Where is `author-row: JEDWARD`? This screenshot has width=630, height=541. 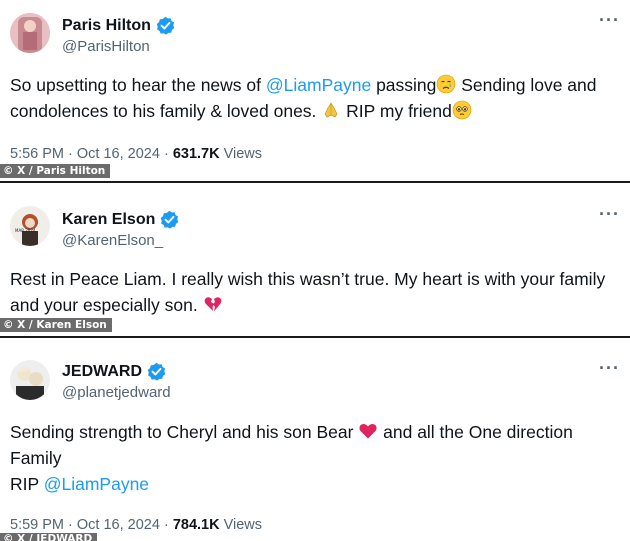 author-row: JEDWARD is located at coordinates (114, 371).